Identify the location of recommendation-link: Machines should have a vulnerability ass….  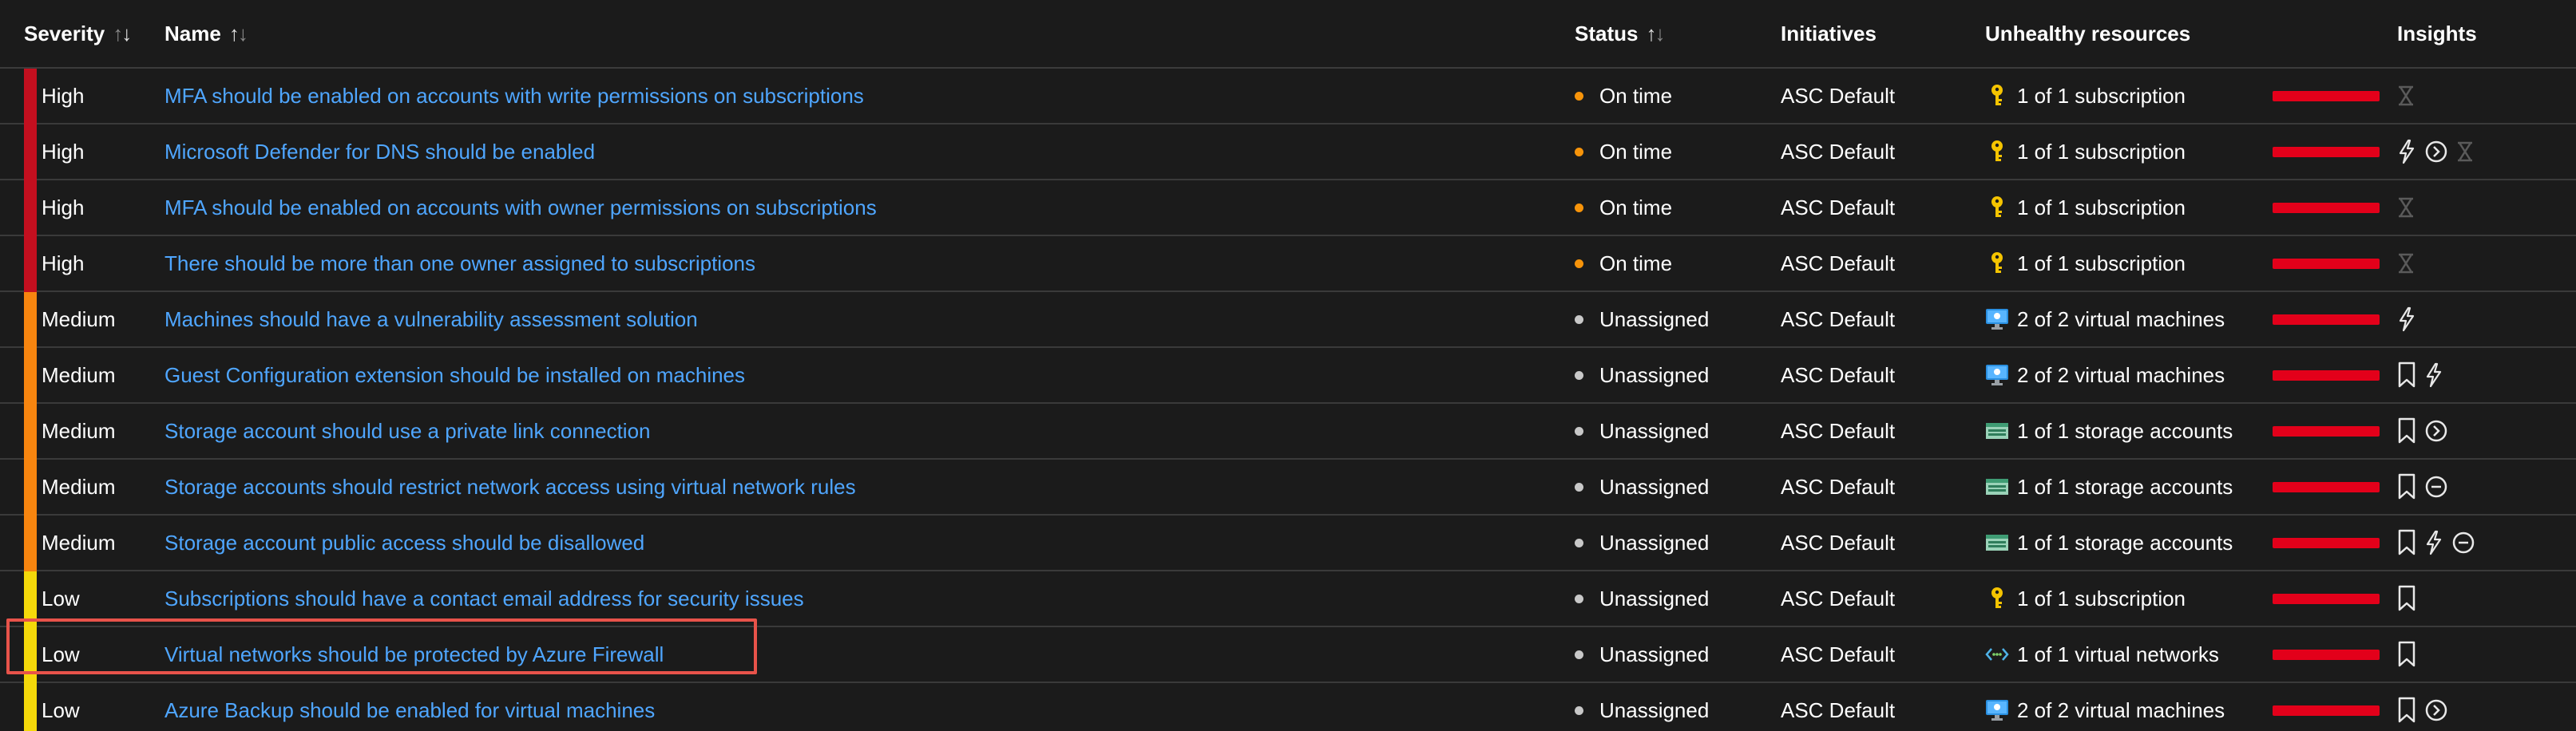
(431, 319).